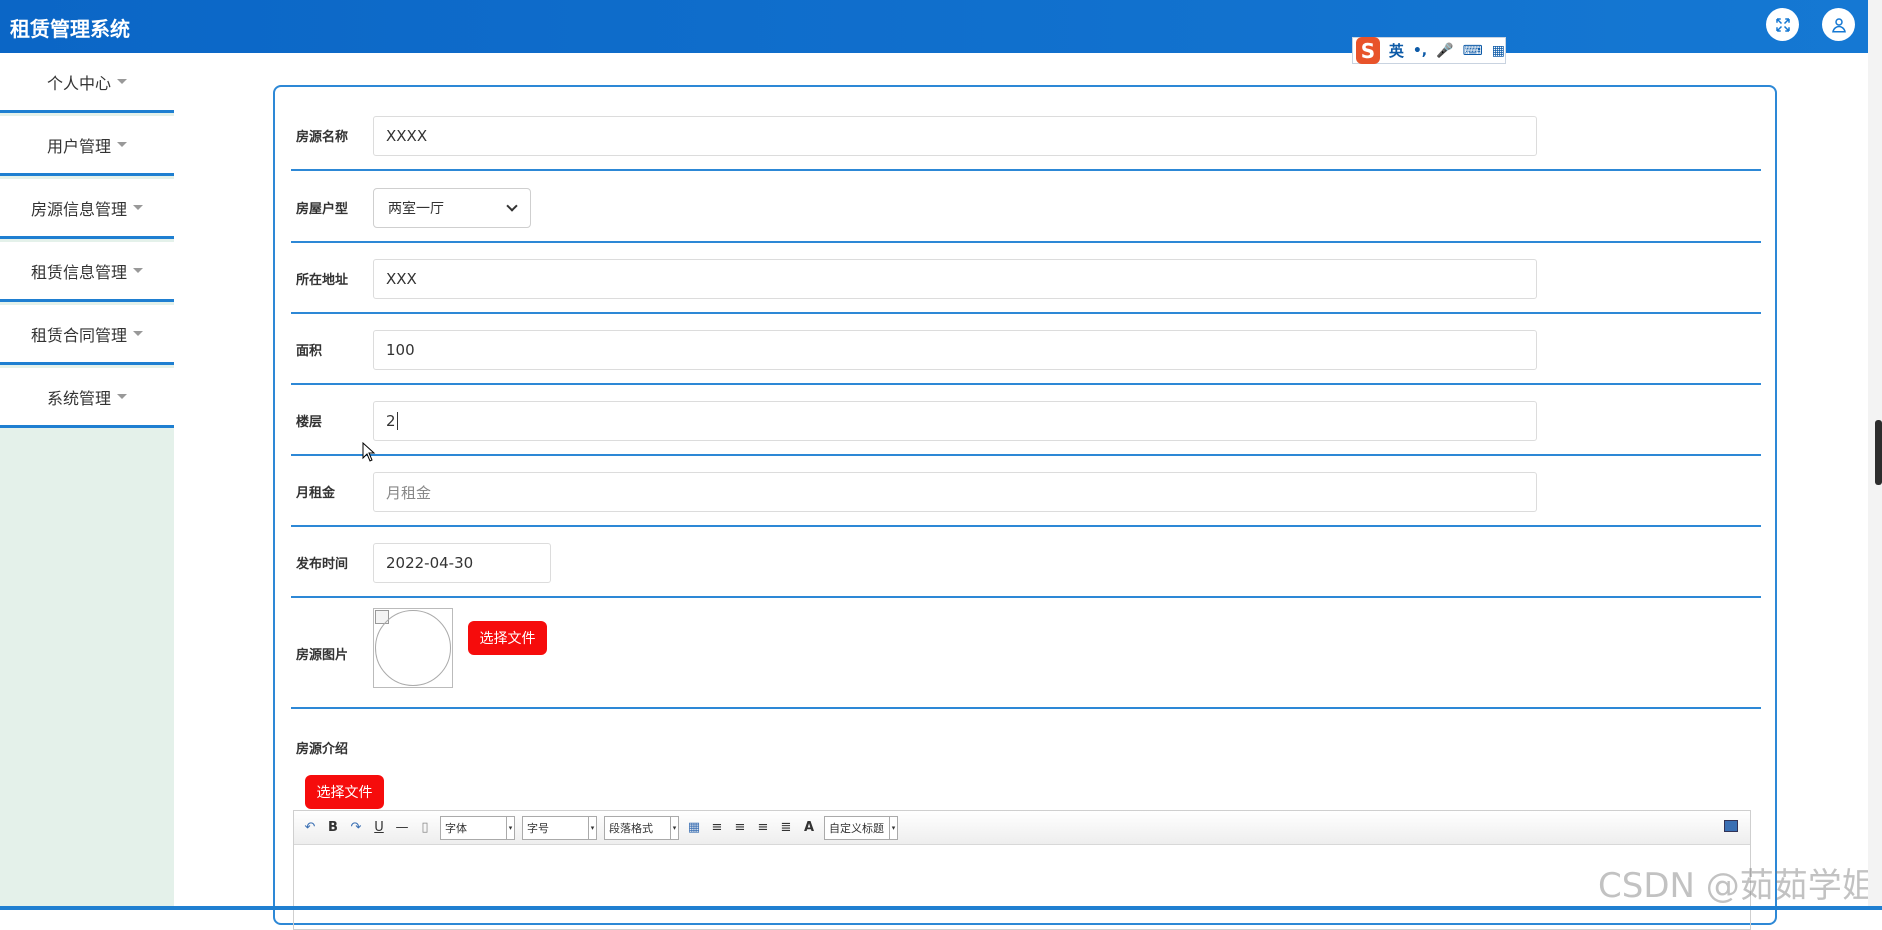 This screenshot has height=930, width=1882. Describe the element at coordinates (955, 279) in the screenshot. I see `address-input: XXX` at that location.